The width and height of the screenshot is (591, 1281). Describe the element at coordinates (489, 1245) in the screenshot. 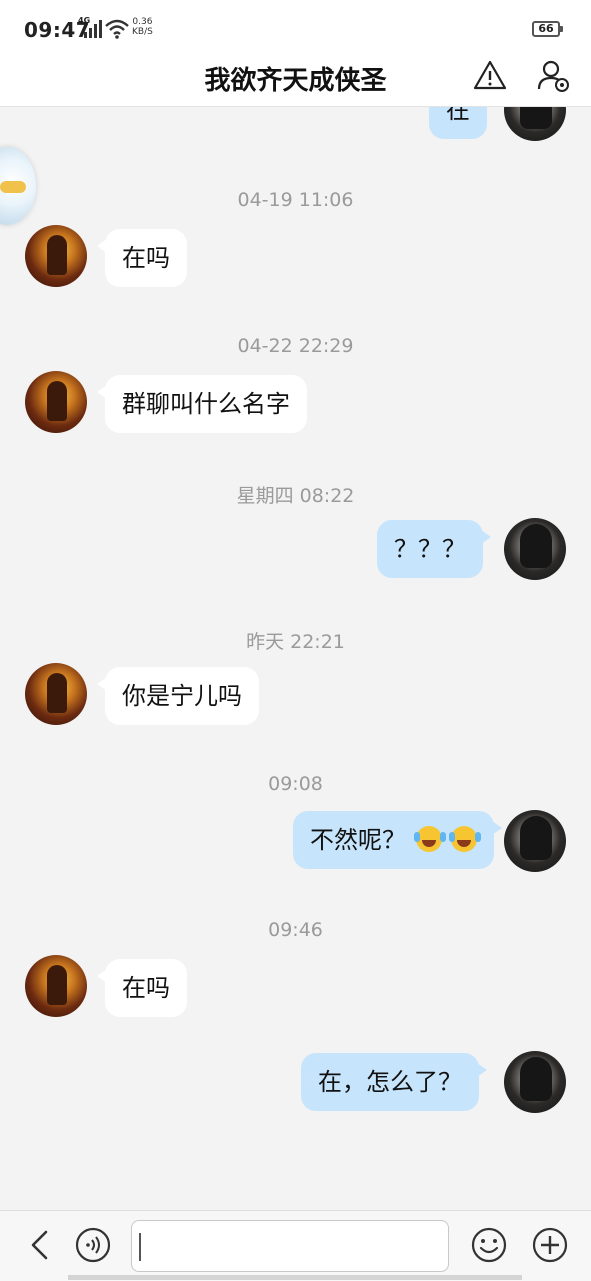

I see `emoji-face-icon` at that location.